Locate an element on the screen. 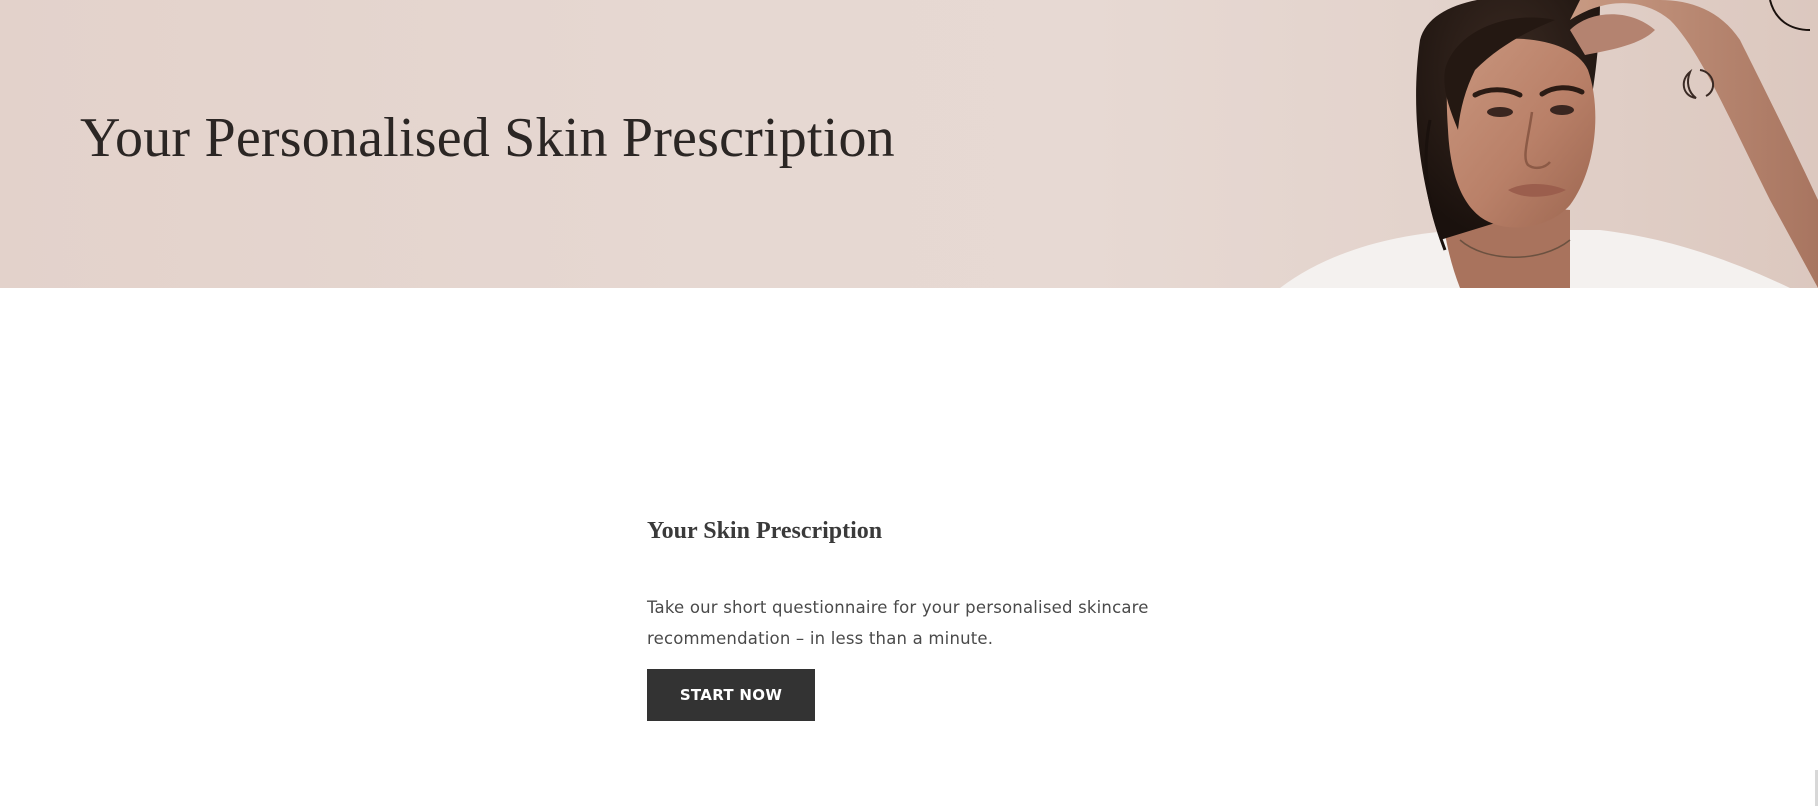 The width and height of the screenshot is (1818, 806). section-heading: Your Skin Prescription is located at coordinates (765, 531).